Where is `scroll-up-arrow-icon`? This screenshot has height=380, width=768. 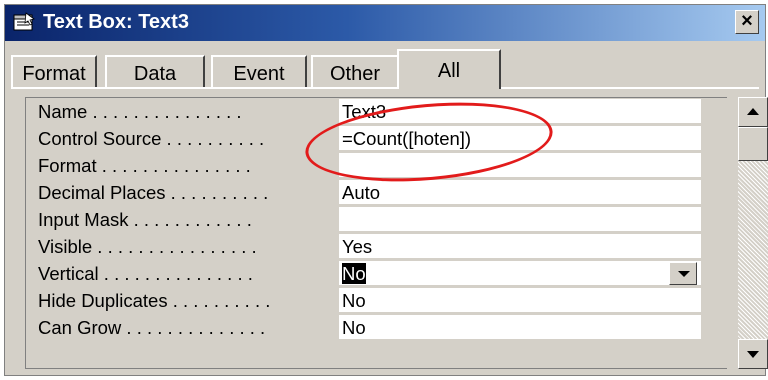 scroll-up-arrow-icon is located at coordinates (753, 112).